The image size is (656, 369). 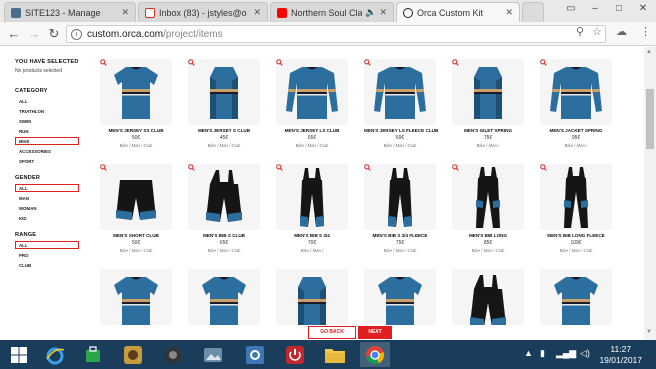 What do you see at coordinates (203, 12) in the screenshot?
I see `tab-gmail: Inbox (83) - jstyles@o ✕` at bounding box center [203, 12].